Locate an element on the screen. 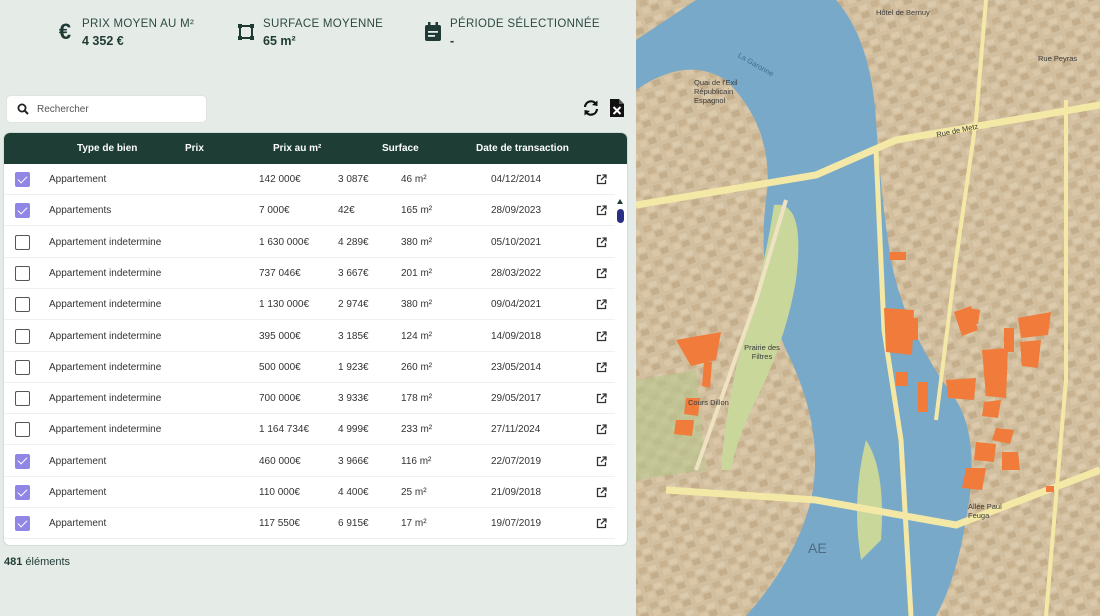  cell-prix: 7 000€ is located at coordinates (274, 211).